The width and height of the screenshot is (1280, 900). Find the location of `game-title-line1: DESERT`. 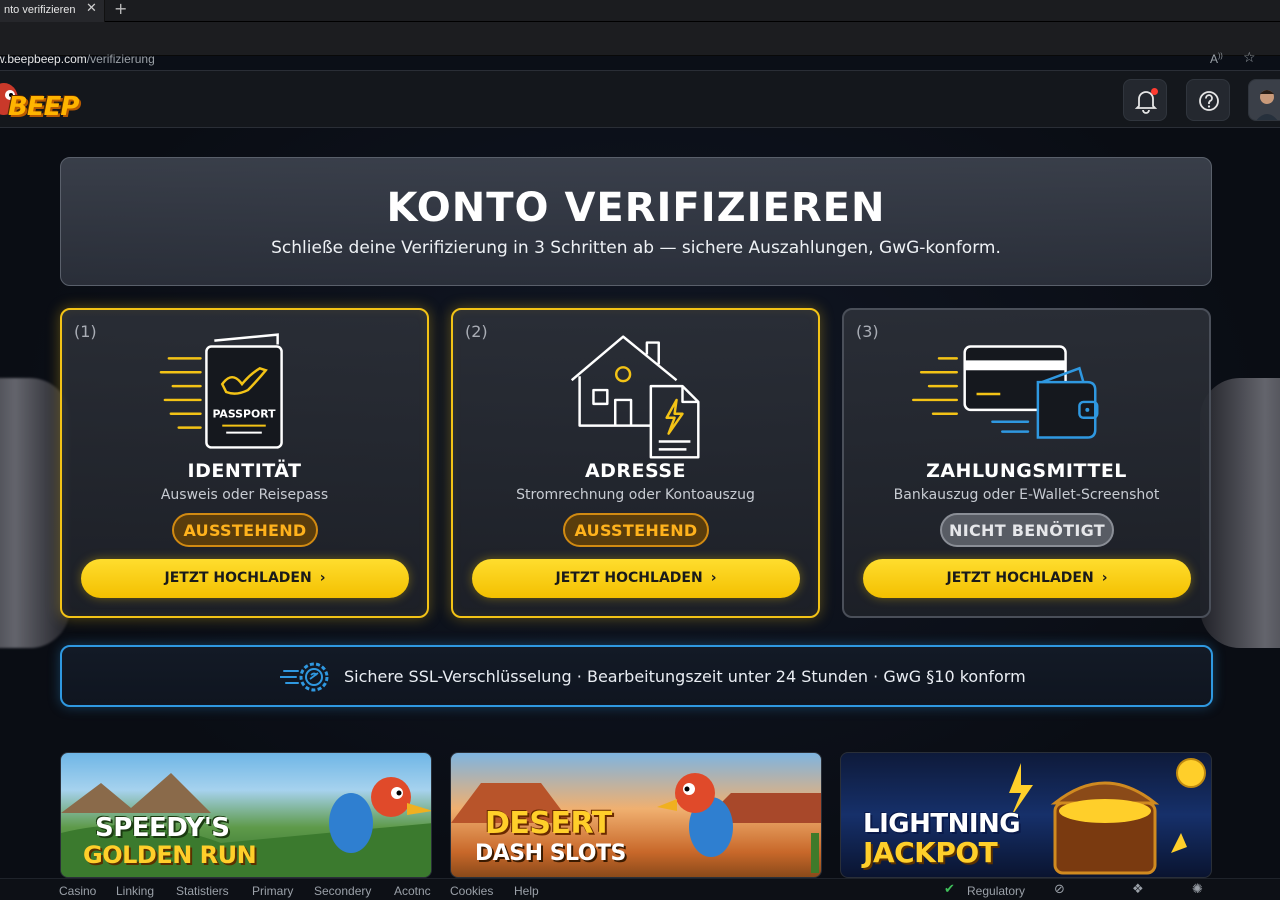

game-title-line1: DESERT is located at coordinates (548, 823).